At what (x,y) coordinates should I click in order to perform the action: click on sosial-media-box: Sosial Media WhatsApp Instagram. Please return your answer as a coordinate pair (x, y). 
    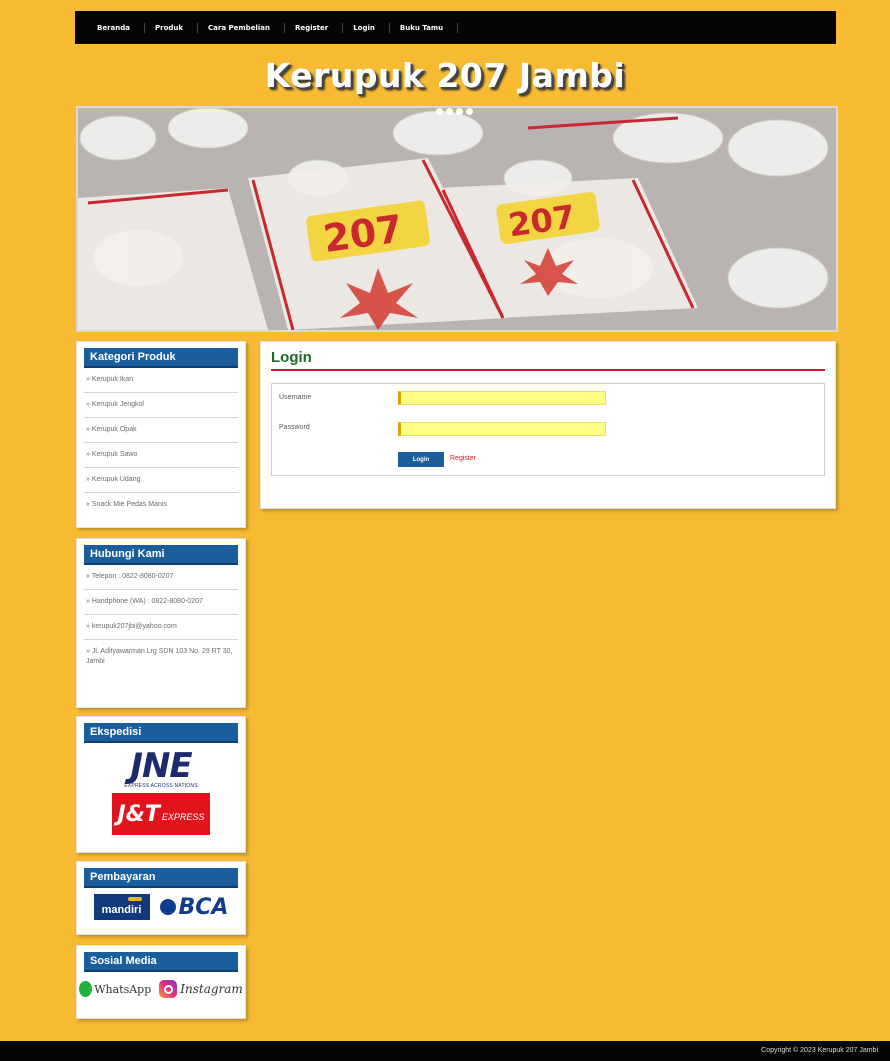
    Looking at the image, I should click on (161, 982).